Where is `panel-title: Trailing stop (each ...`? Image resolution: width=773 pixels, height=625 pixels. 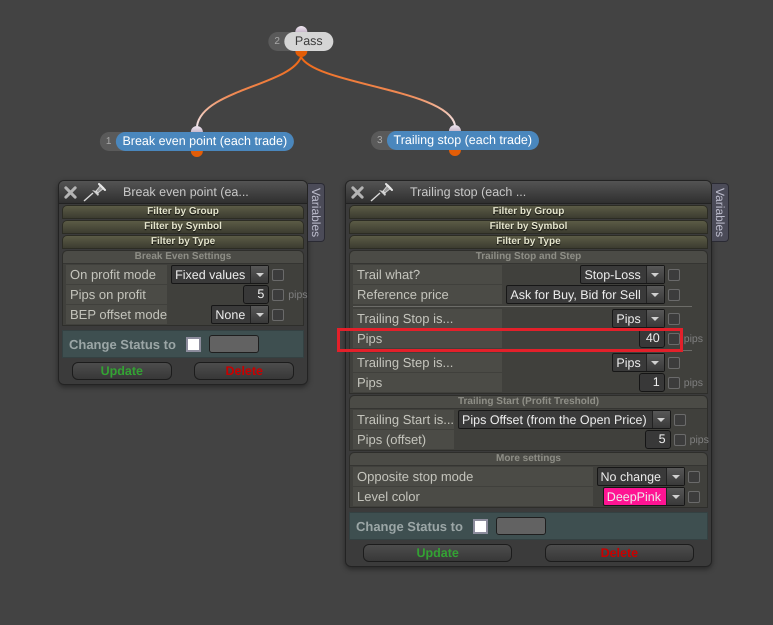 panel-title: Trailing stop (each ... is located at coordinates (468, 192).